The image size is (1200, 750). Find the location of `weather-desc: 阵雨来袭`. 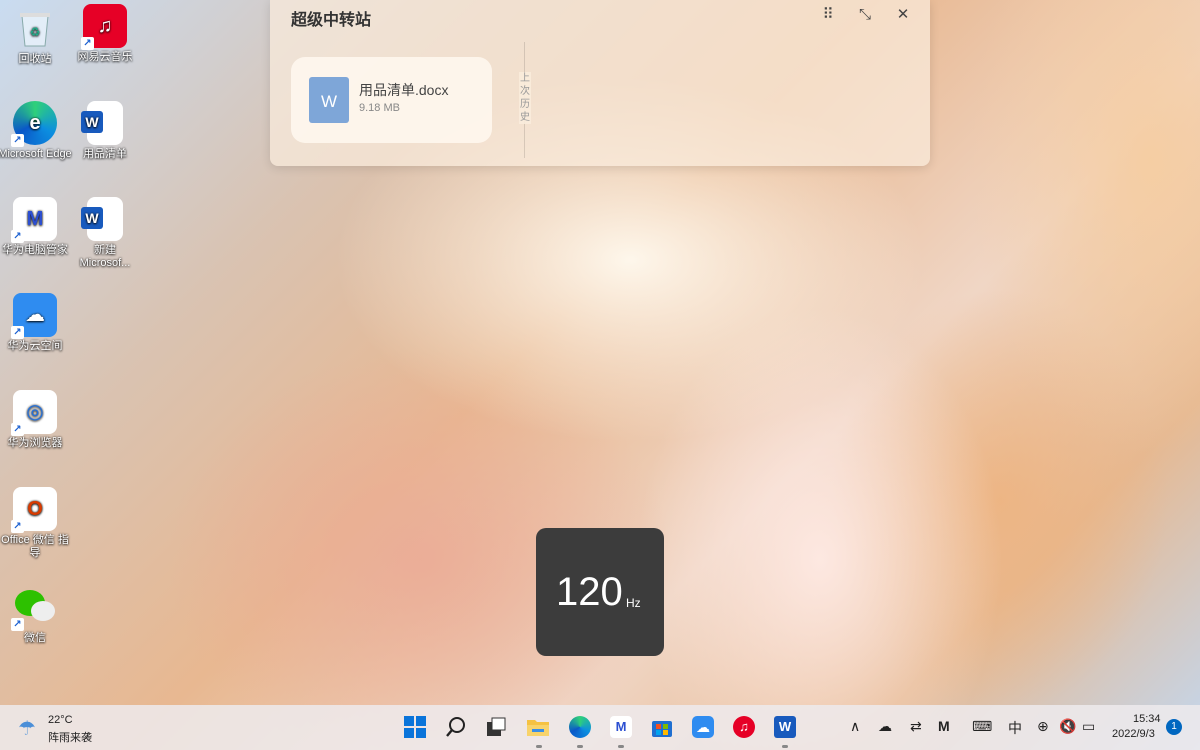

weather-desc: 阵雨来袭 is located at coordinates (70, 738).